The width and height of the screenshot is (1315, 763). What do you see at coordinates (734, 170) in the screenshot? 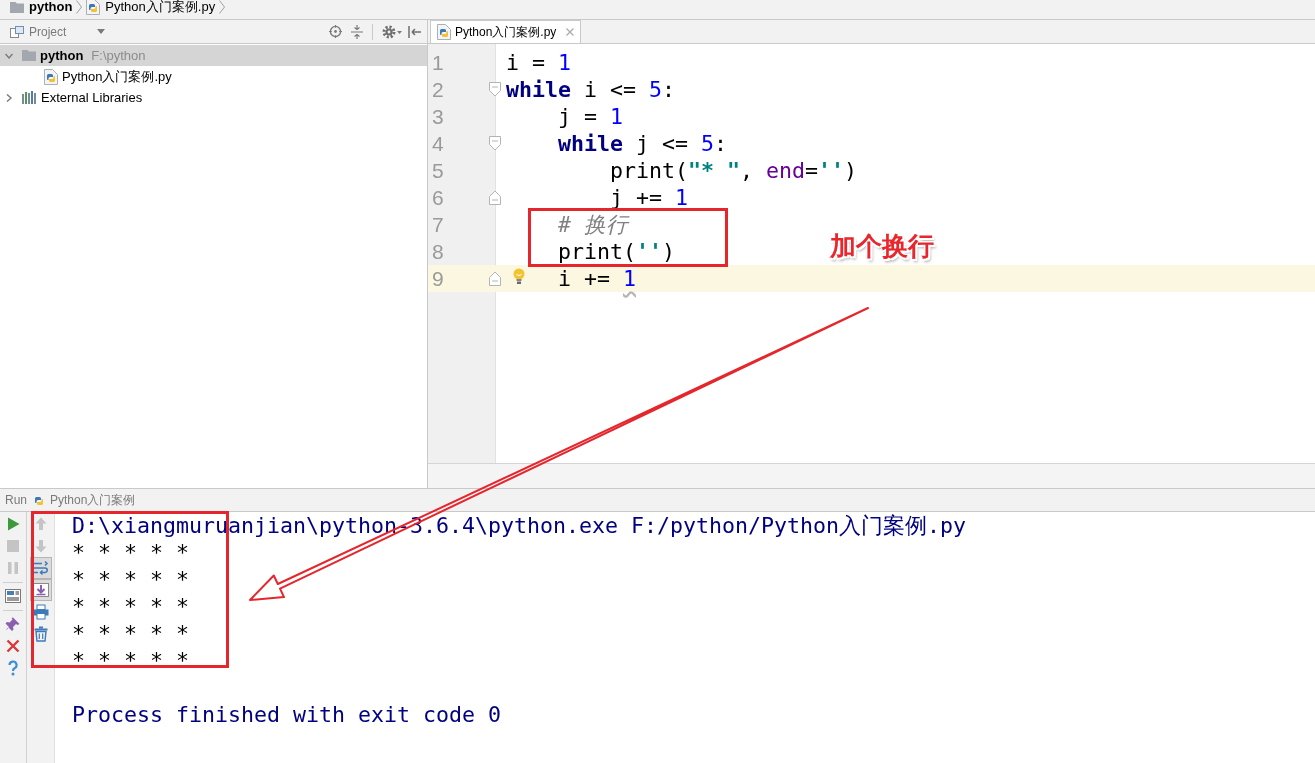
I see `code-line: print("* ", end='')` at bounding box center [734, 170].